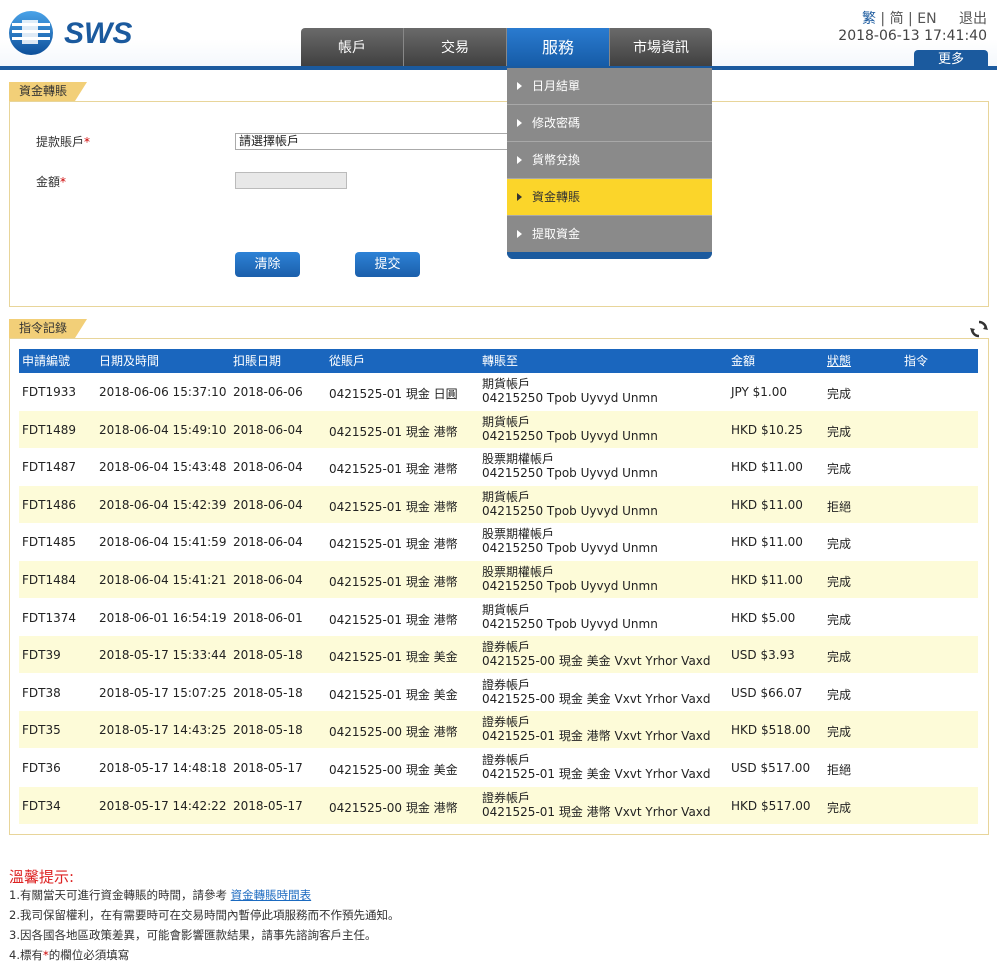 This screenshot has width=997, height=973. What do you see at coordinates (455, 48) in the screenshot?
I see `nav-tab-trade: 交易` at bounding box center [455, 48].